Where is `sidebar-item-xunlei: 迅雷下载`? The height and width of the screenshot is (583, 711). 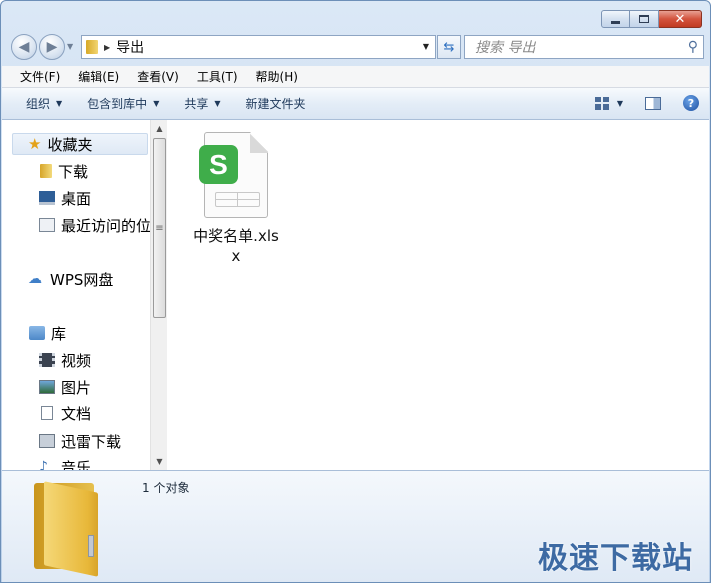
sidebar-item-xunlei: 迅雷下载 is located at coordinates (80, 441).